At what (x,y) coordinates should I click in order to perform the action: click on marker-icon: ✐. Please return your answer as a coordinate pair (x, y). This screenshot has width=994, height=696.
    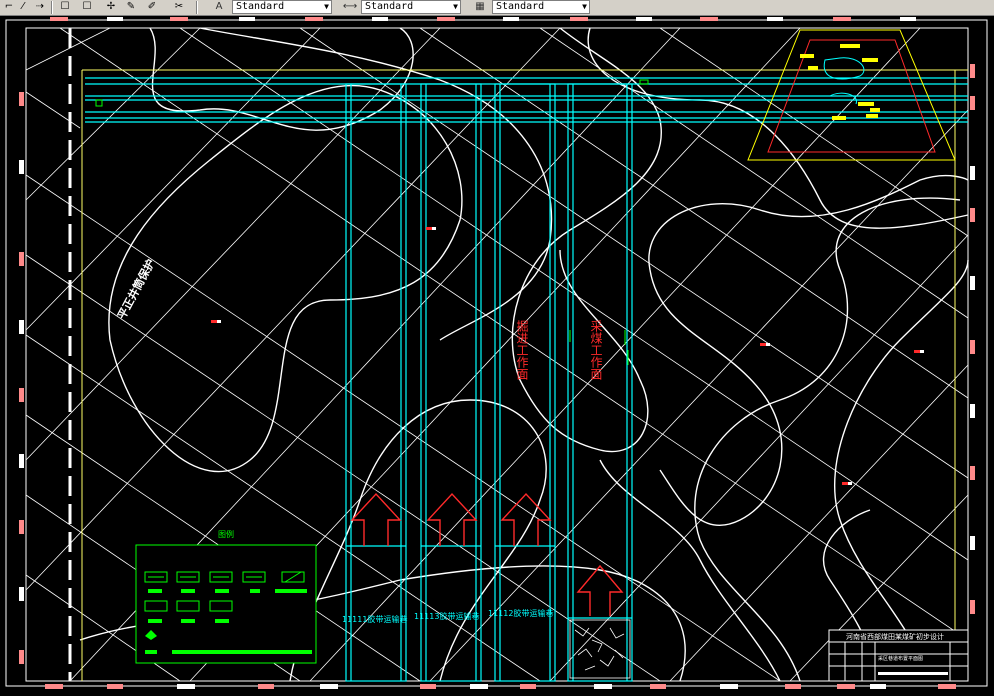
    Looking at the image, I should click on (152, 7).